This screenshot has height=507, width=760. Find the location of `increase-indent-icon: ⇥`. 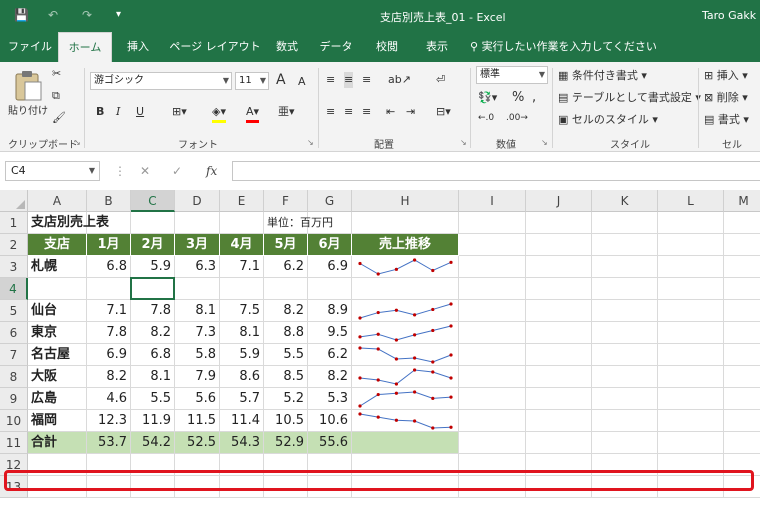

increase-indent-icon: ⇥ is located at coordinates (410, 112).